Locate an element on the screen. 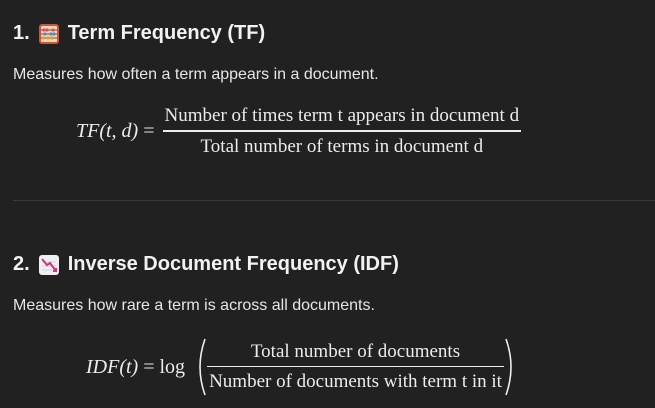 The width and height of the screenshot is (655, 408). idf-lhs-name: IDF is located at coordinates (103, 366).